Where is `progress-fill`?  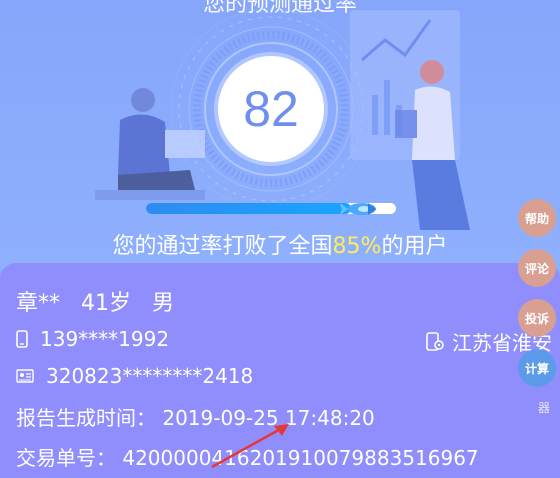 progress-fill is located at coordinates (248, 208).